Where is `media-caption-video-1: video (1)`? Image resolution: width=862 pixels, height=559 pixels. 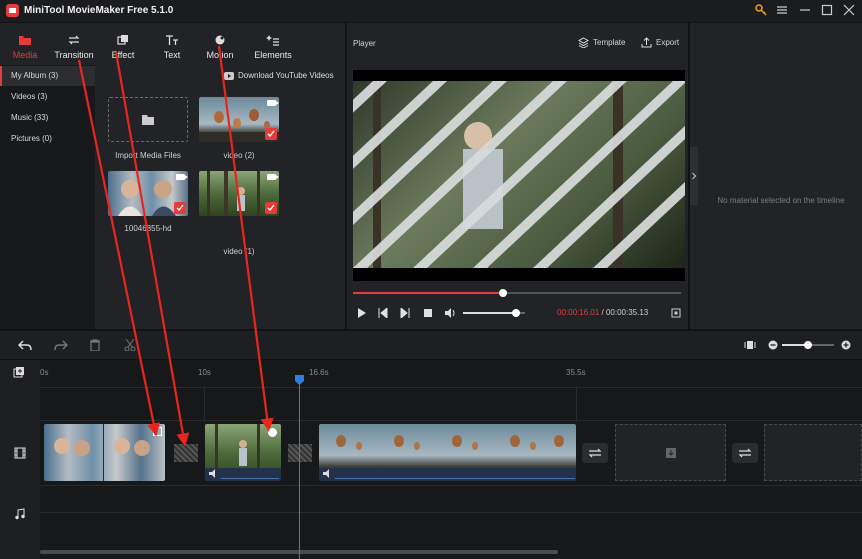
media-caption-video-1: video (1) is located at coordinates (239, 251).